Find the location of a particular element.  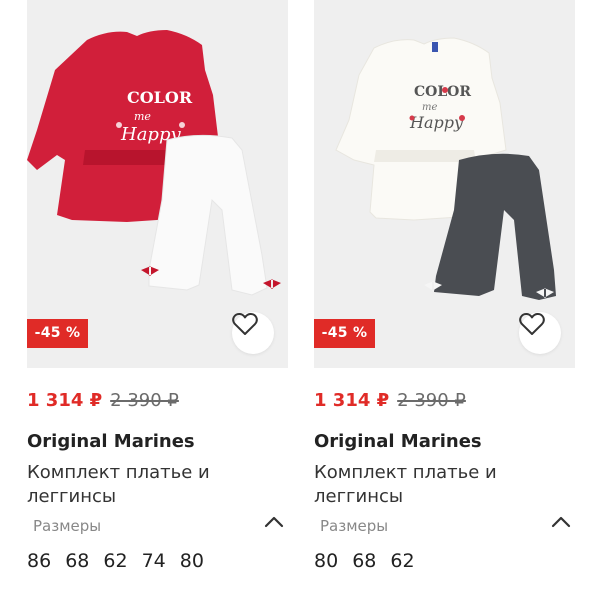

size-list: 86 68 62 74 80 is located at coordinates (122, 561).